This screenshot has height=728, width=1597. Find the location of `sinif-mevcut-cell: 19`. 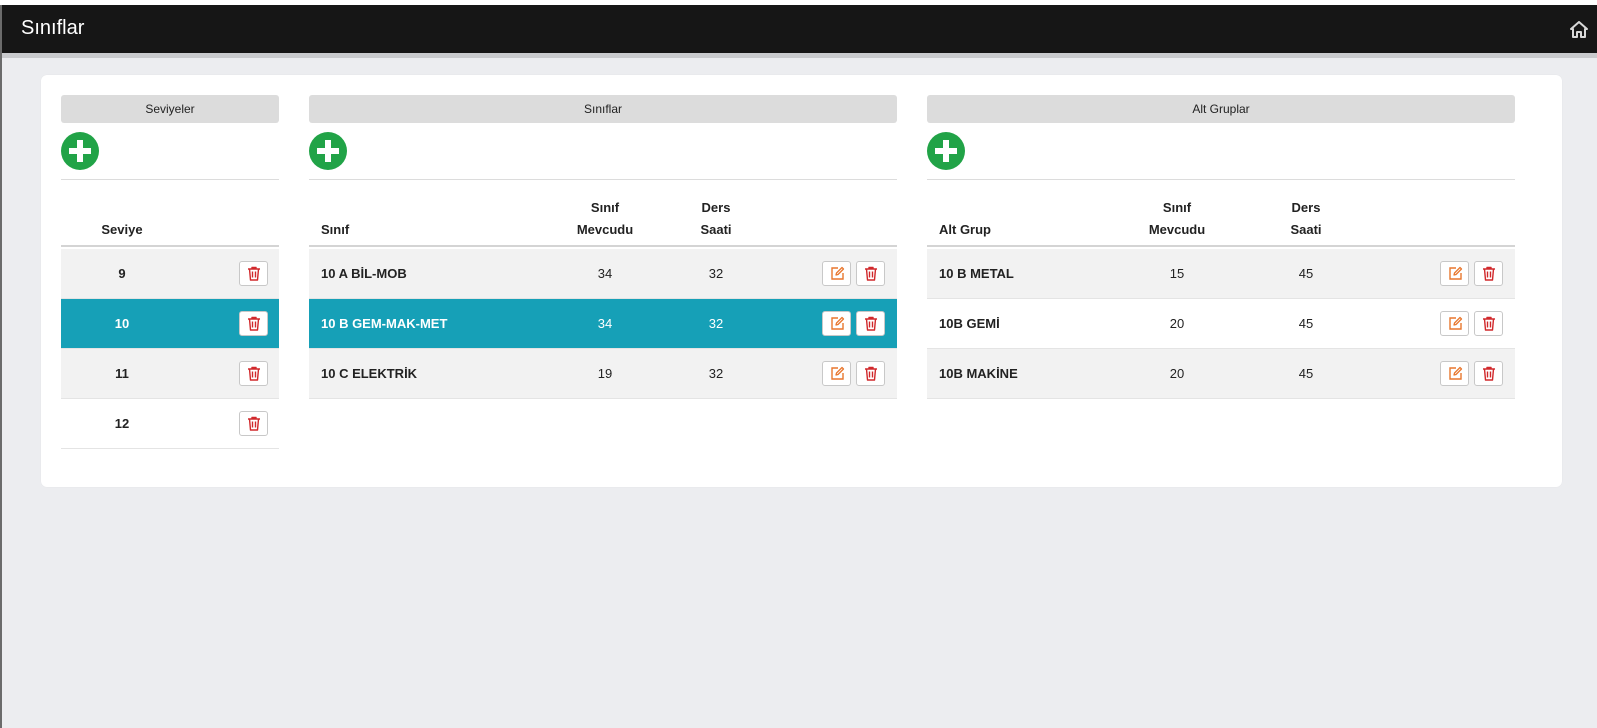

sinif-mevcut-cell: 19 is located at coordinates (605, 373).